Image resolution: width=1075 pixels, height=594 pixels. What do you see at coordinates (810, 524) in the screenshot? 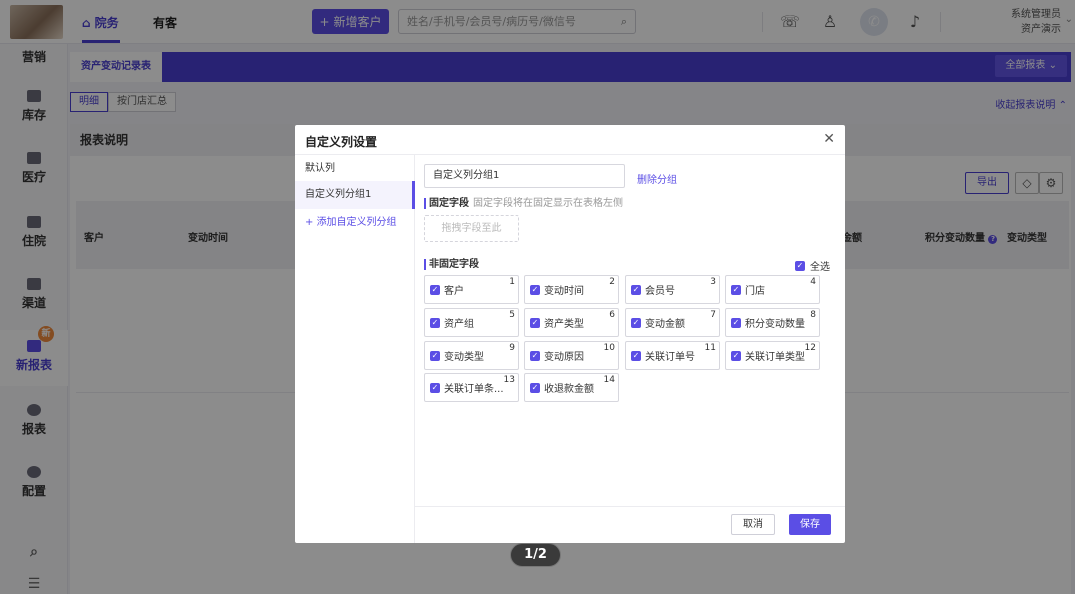
I see `save-button: 保存` at bounding box center [810, 524].